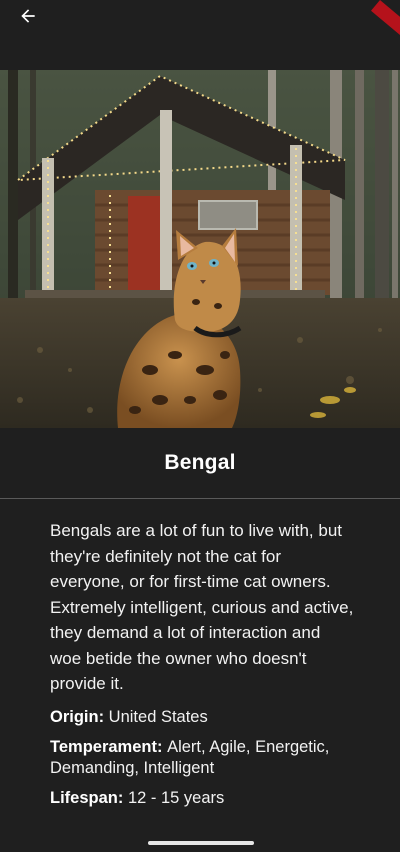 The height and width of the screenshot is (852, 400). I want to click on arrow-left-icon, so click(28, 16).